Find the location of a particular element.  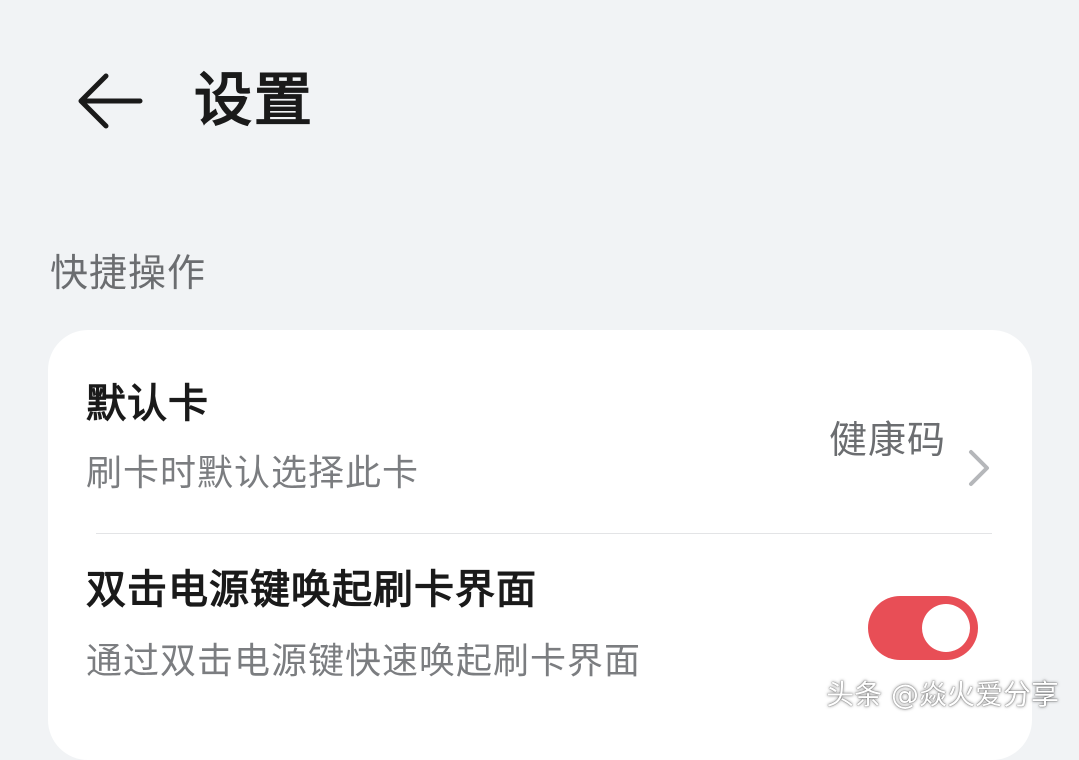

double-click-power-toggle is located at coordinates (923, 628).